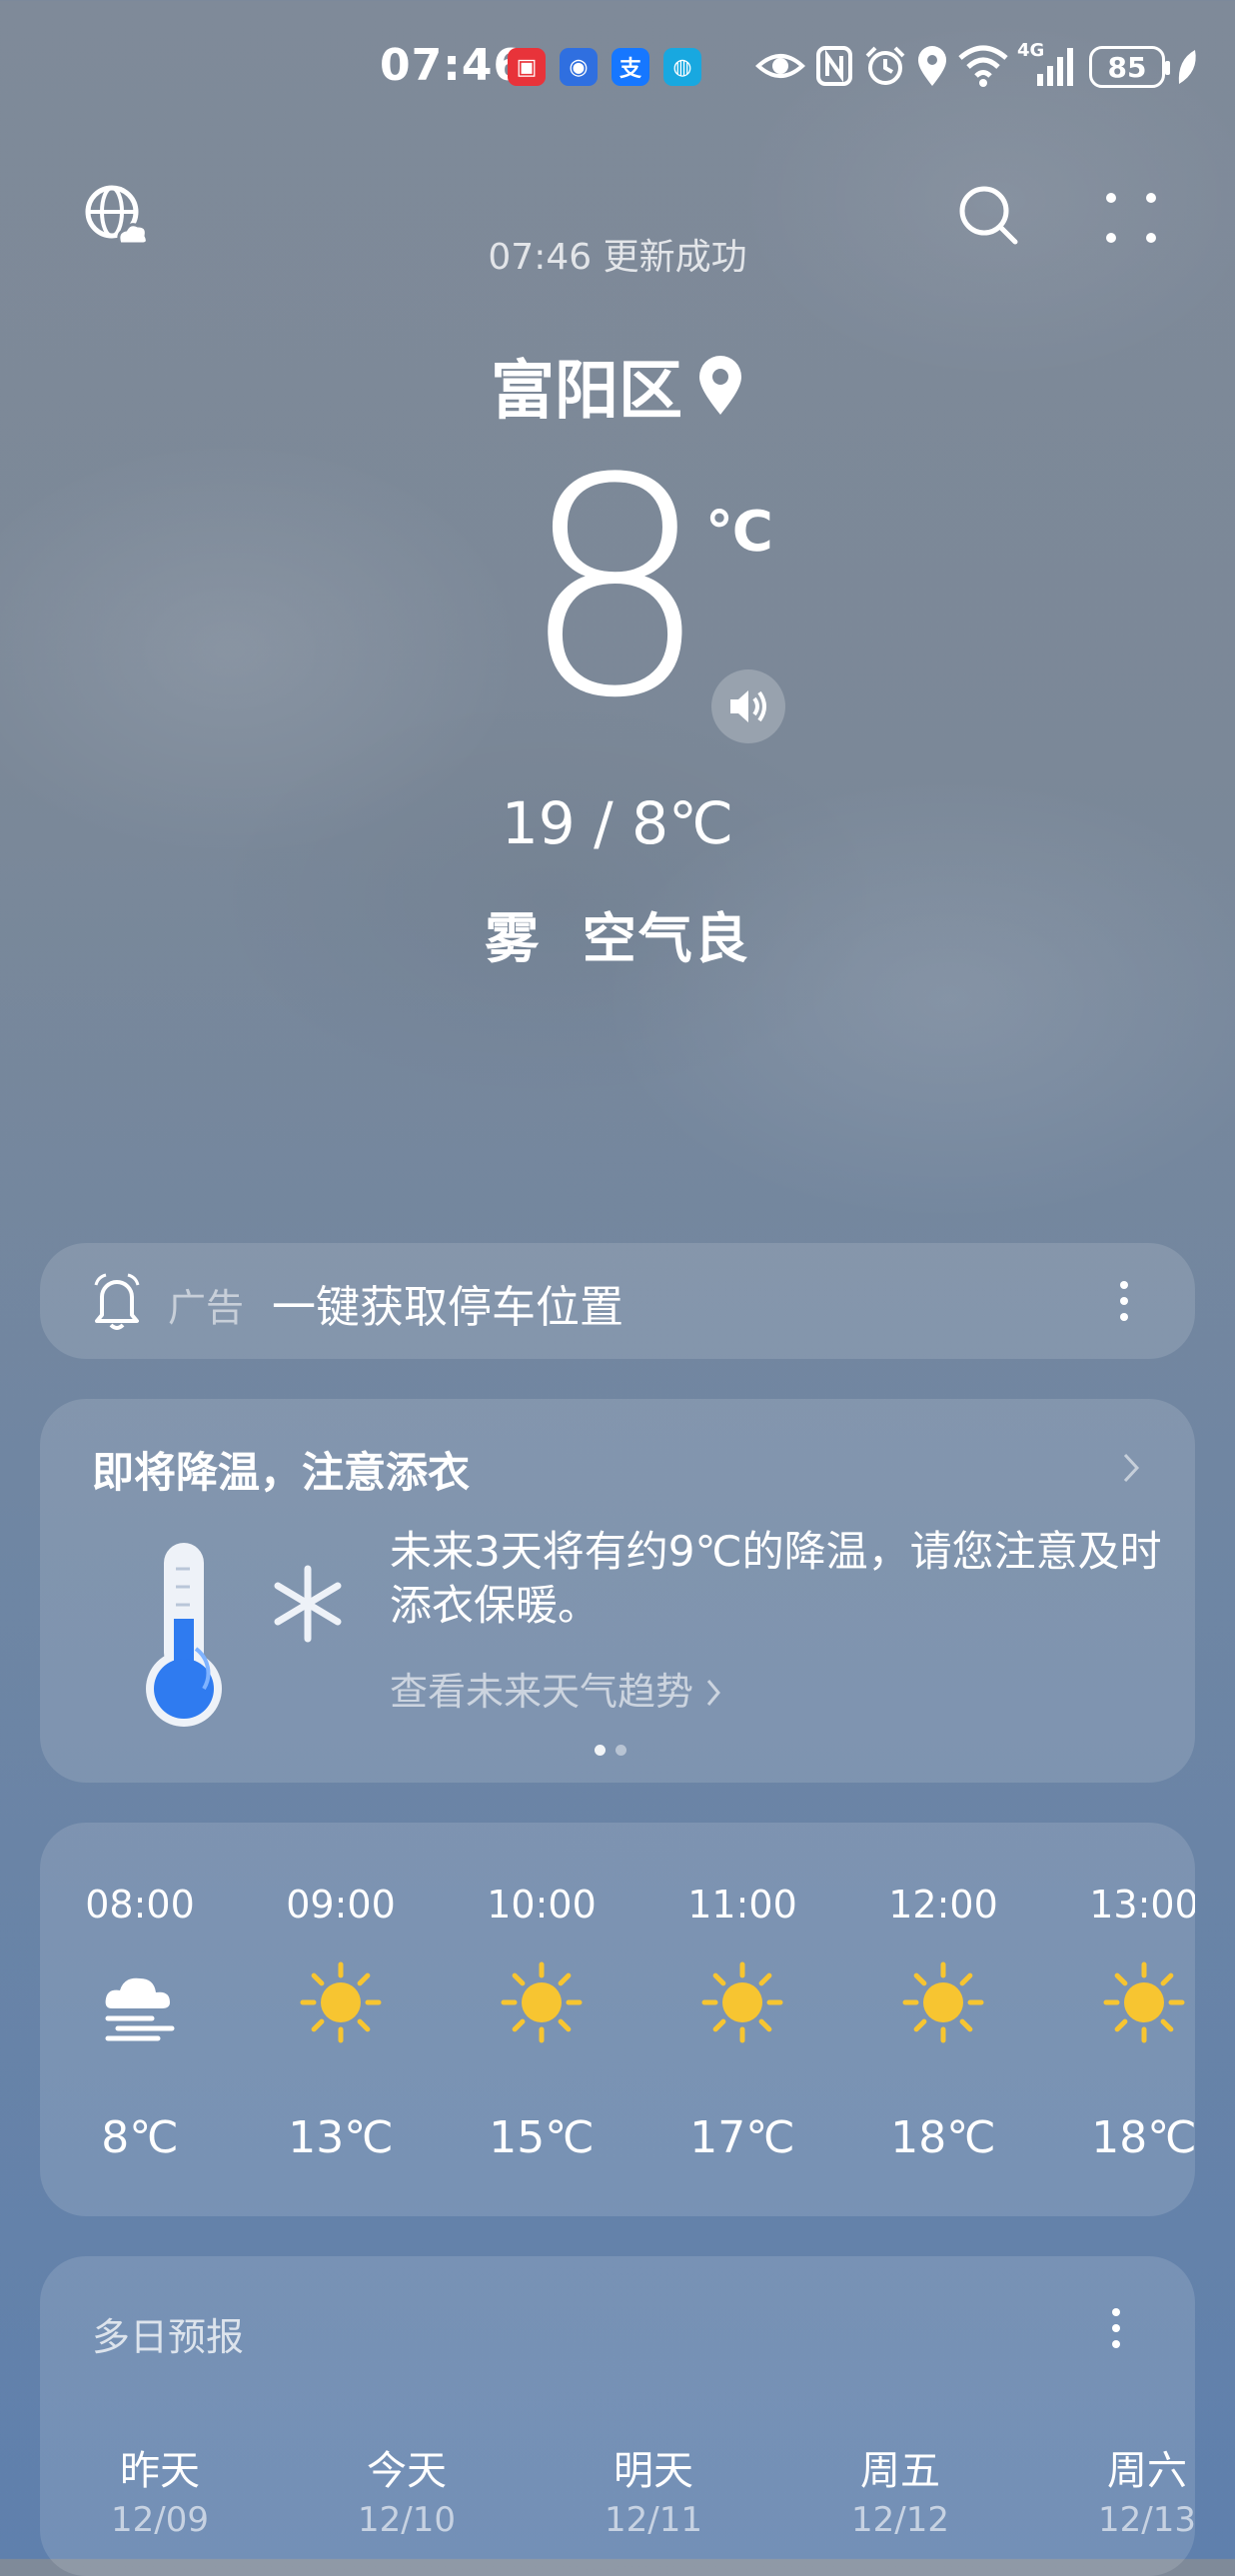 Image resolution: width=1235 pixels, height=2576 pixels. What do you see at coordinates (140, 2009) in the screenshot?
I see `fog-cloud-icon` at bounding box center [140, 2009].